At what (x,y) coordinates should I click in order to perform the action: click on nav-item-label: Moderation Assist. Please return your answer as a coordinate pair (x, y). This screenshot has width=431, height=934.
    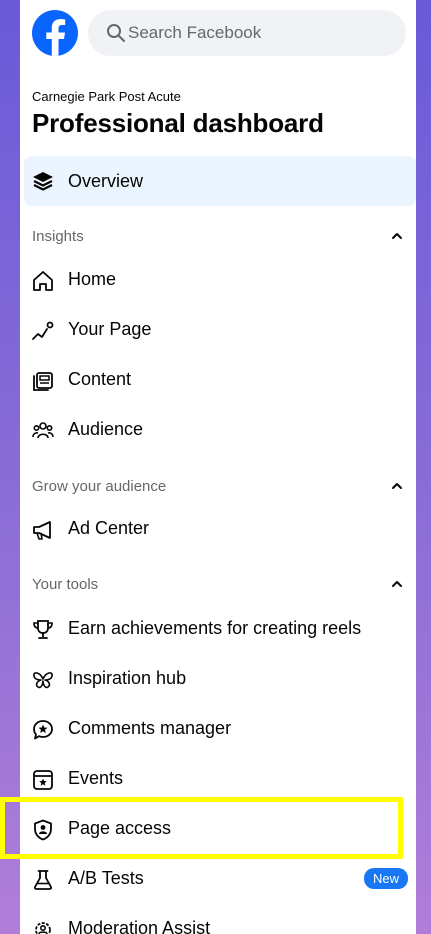
    Looking at the image, I should click on (139, 926).